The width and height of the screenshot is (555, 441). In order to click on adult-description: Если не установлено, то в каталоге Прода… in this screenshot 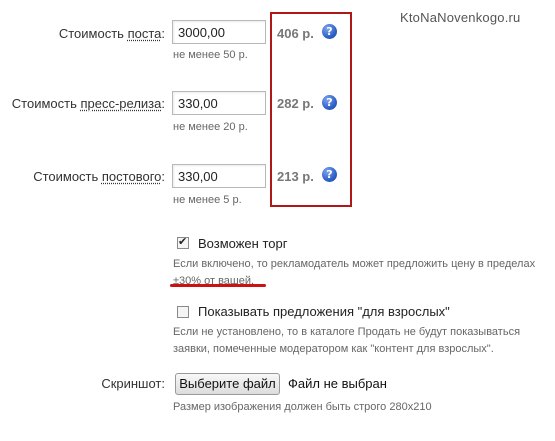, I will do `click(346, 341)`.